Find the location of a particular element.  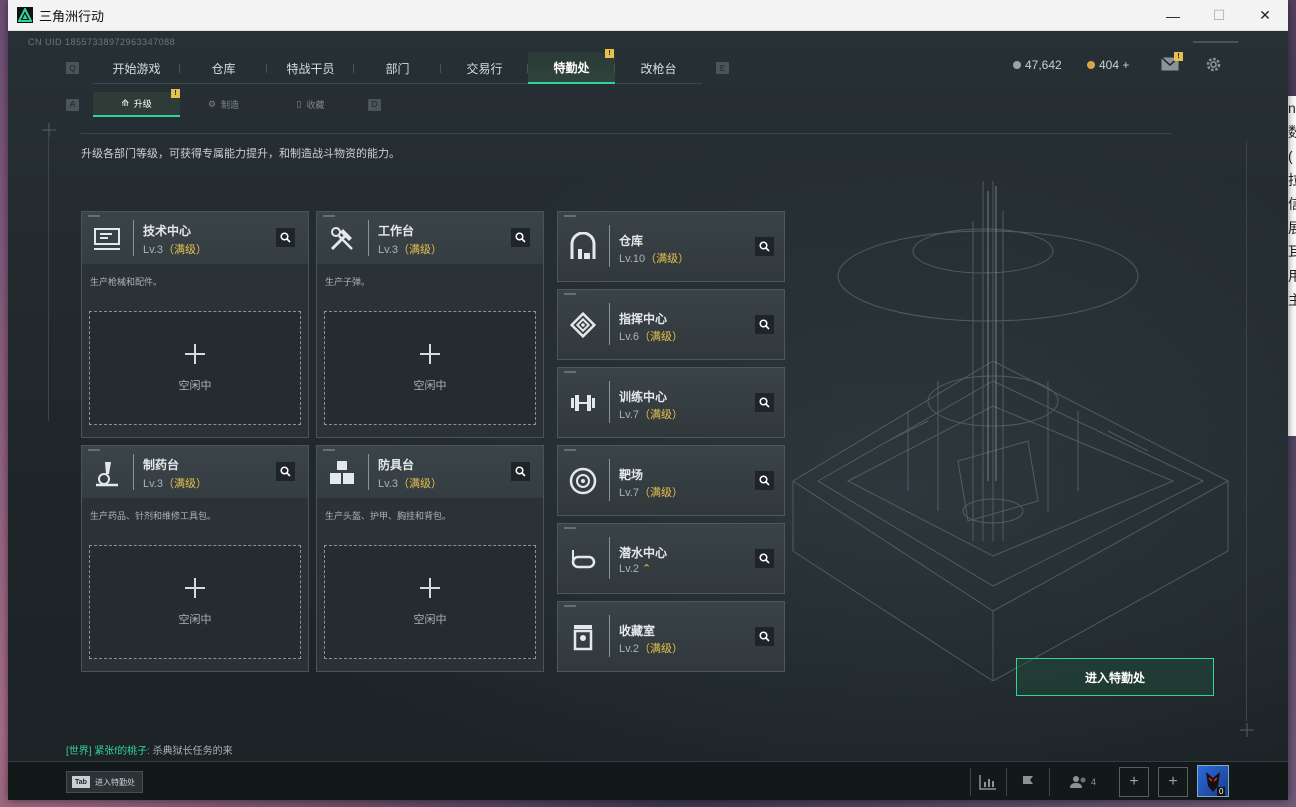

facility-name: 靶场 is located at coordinates (631, 475).